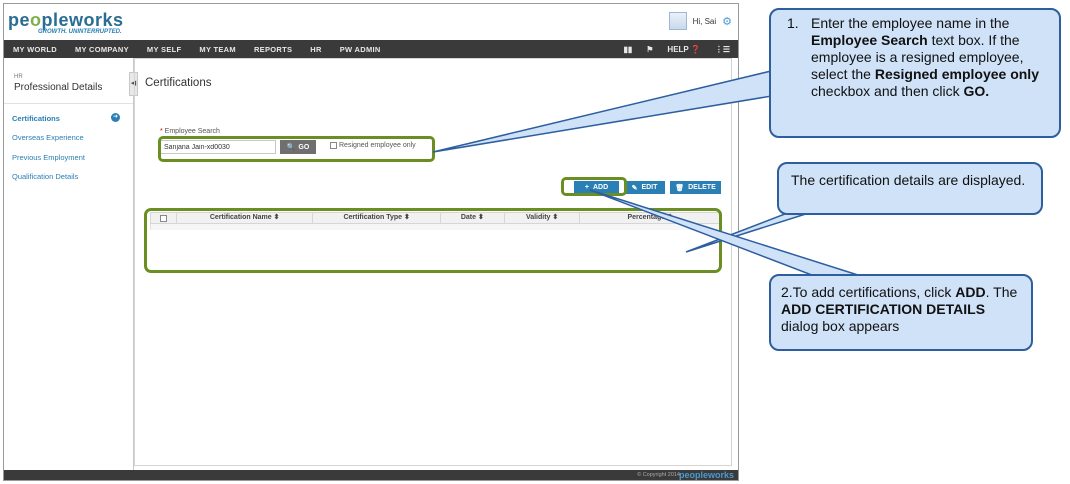 The image size is (1070, 484). I want to click on help-menu: HELP ❓, so click(683, 49).